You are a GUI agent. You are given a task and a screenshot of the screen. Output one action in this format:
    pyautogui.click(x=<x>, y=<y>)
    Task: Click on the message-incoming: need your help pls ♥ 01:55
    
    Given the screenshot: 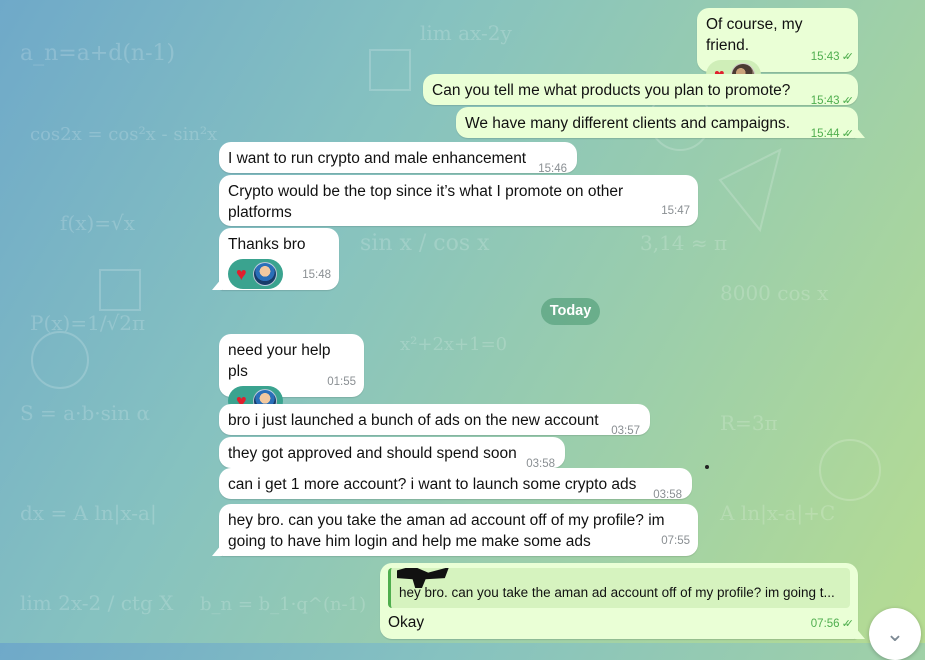 What is the action you would take?
    pyautogui.click(x=291, y=375)
    